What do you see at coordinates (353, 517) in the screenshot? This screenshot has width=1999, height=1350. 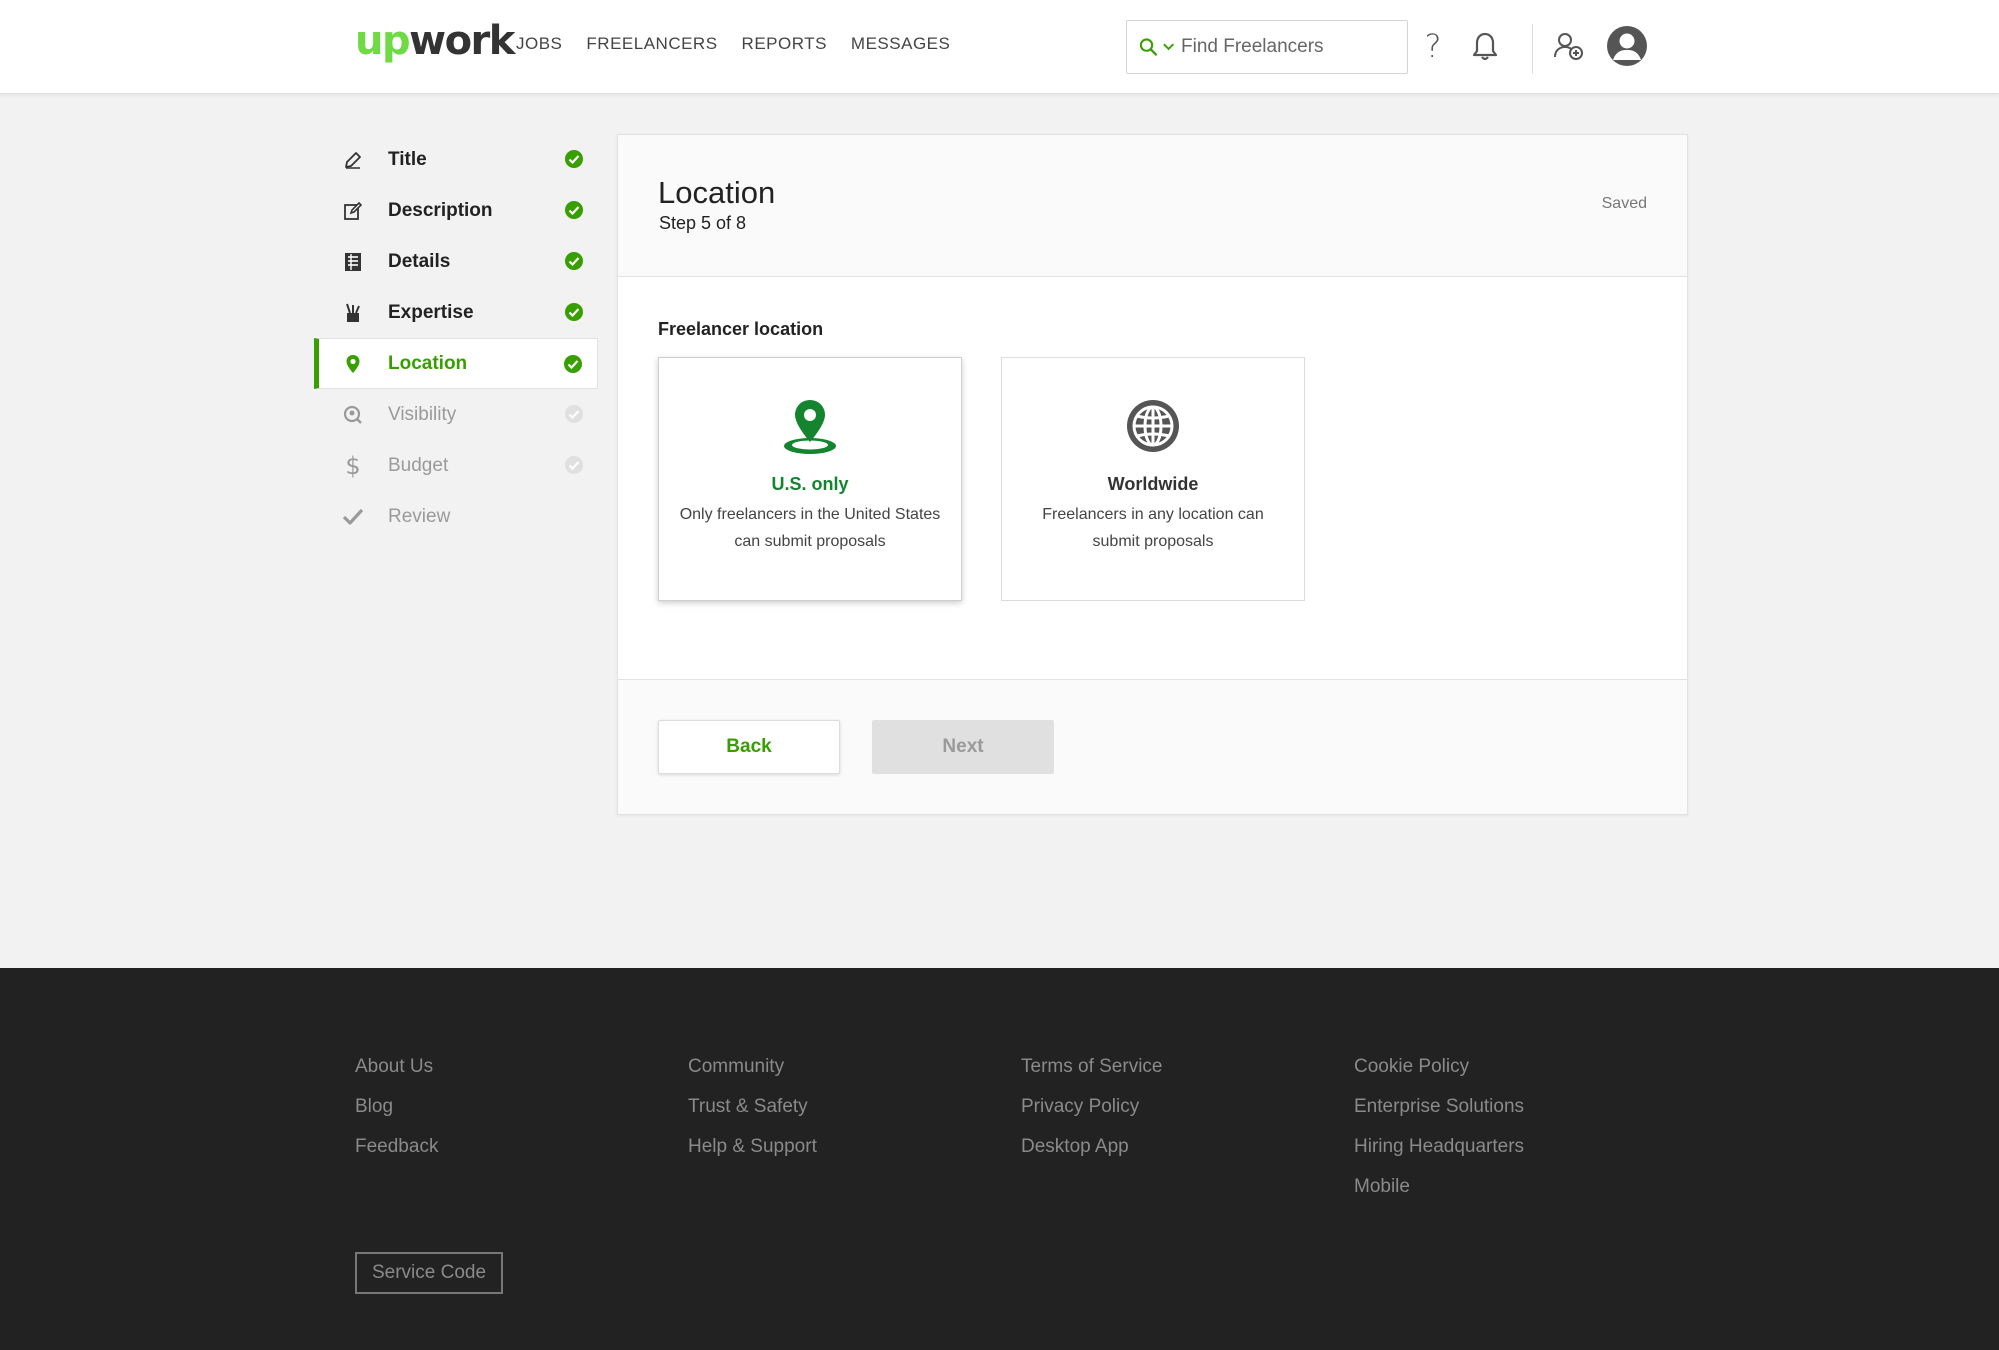 I see `checkmark-icon` at bounding box center [353, 517].